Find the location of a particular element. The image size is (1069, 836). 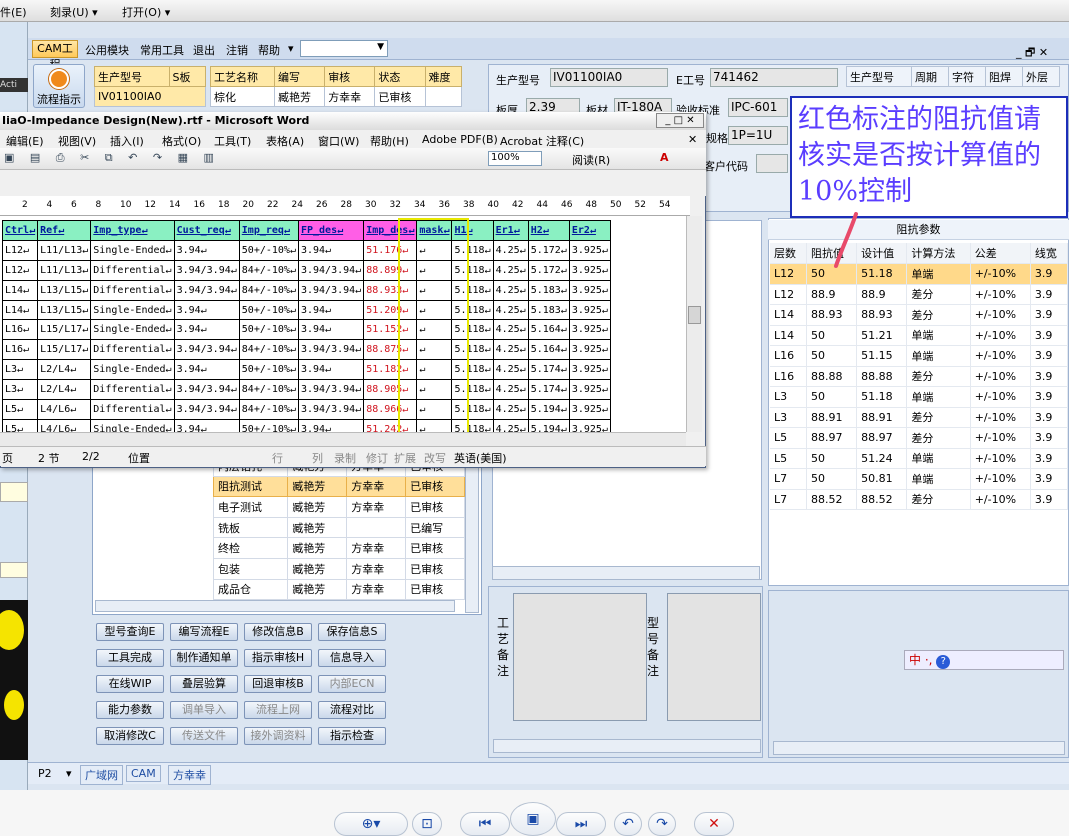

eno-field: 741462 is located at coordinates (774, 77).